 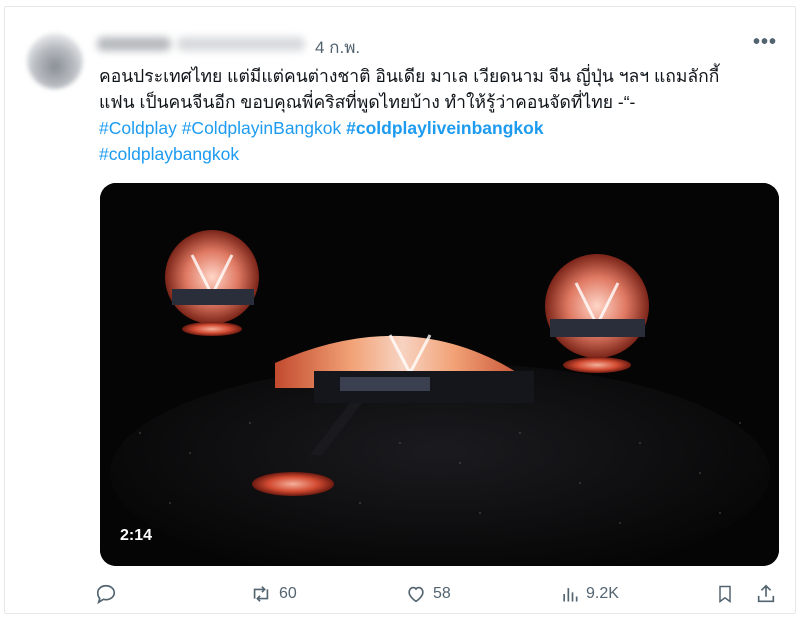 I want to click on share-button, so click(x=766, y=594).